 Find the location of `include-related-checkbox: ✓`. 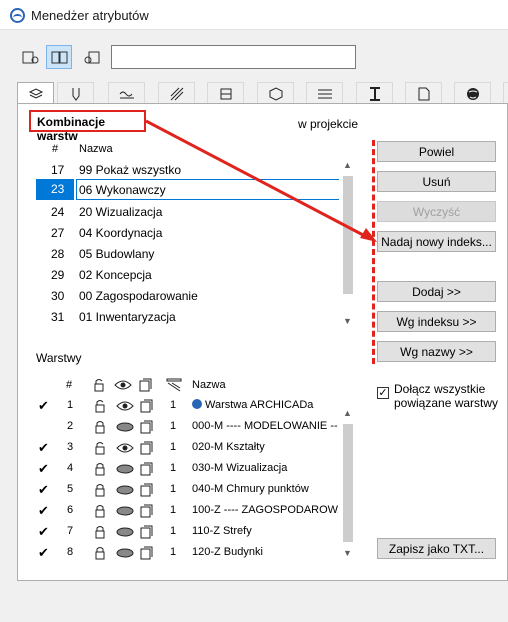

include-related-checkbox: ✓ is located at coordinates (383, 393).